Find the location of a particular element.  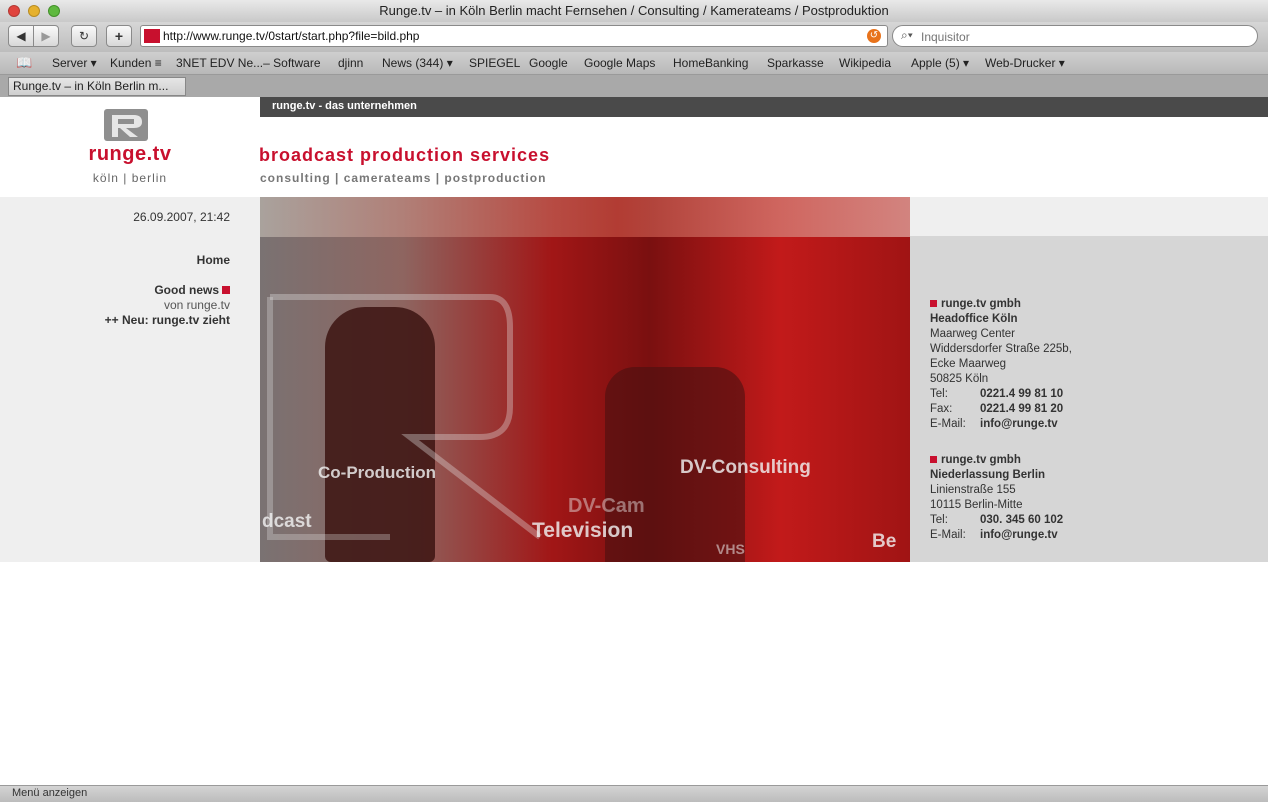

bookmark-apple: Apple (5) ▾ is located at coordinates (940, 63).